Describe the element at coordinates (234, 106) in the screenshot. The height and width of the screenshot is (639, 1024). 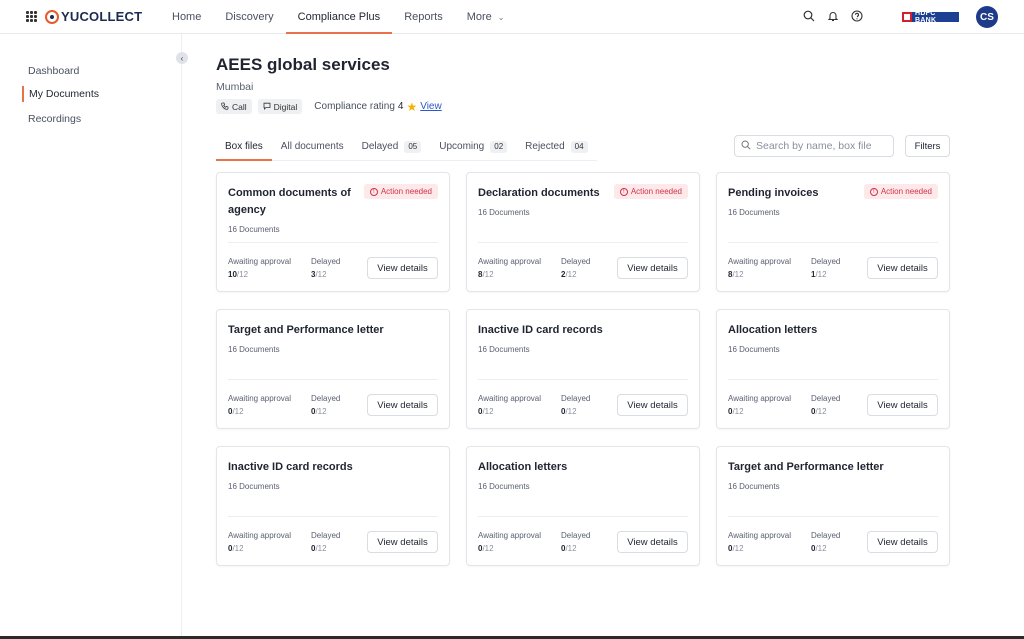
I see `channel-chip-call: Call` at that location.